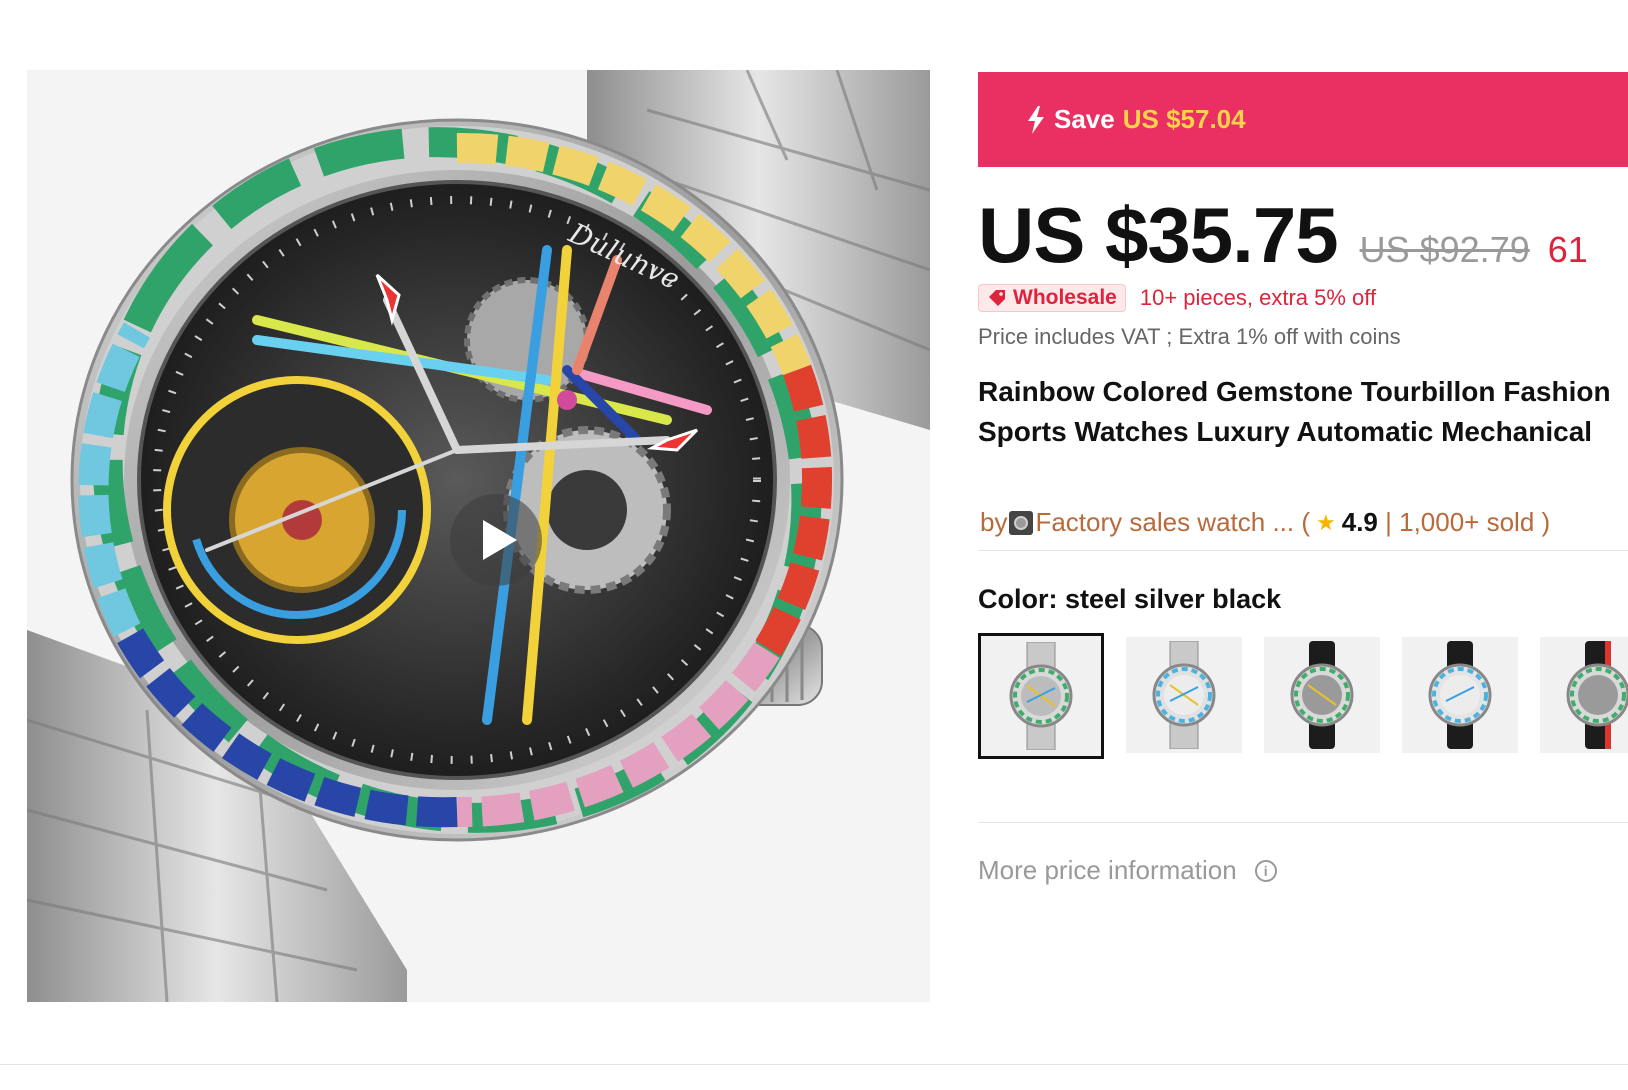  I want to click on color-option-steel-silver, so click(1184, 695).